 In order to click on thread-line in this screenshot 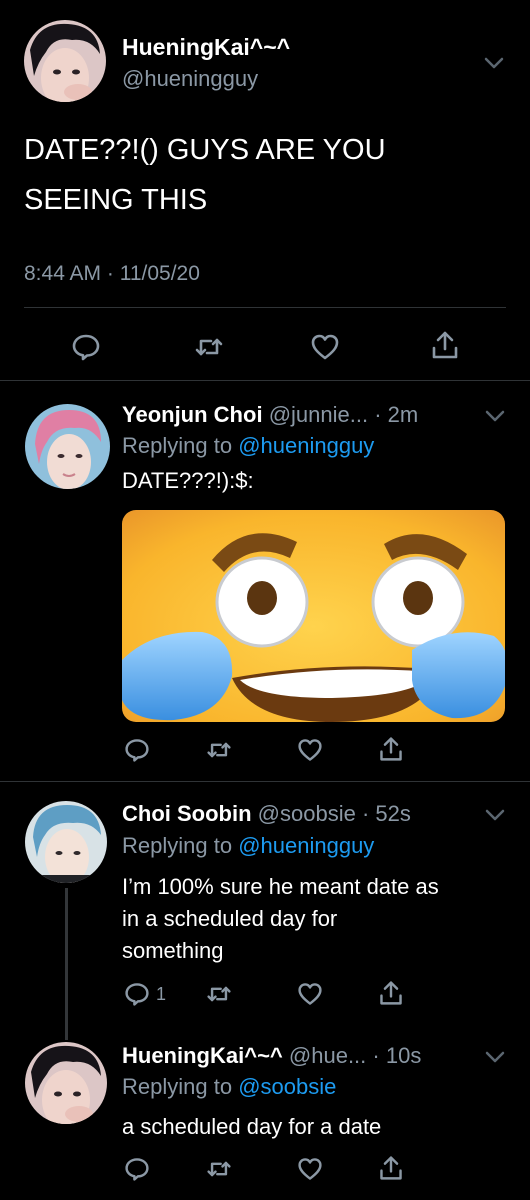, I will do `click(66, 964)`.